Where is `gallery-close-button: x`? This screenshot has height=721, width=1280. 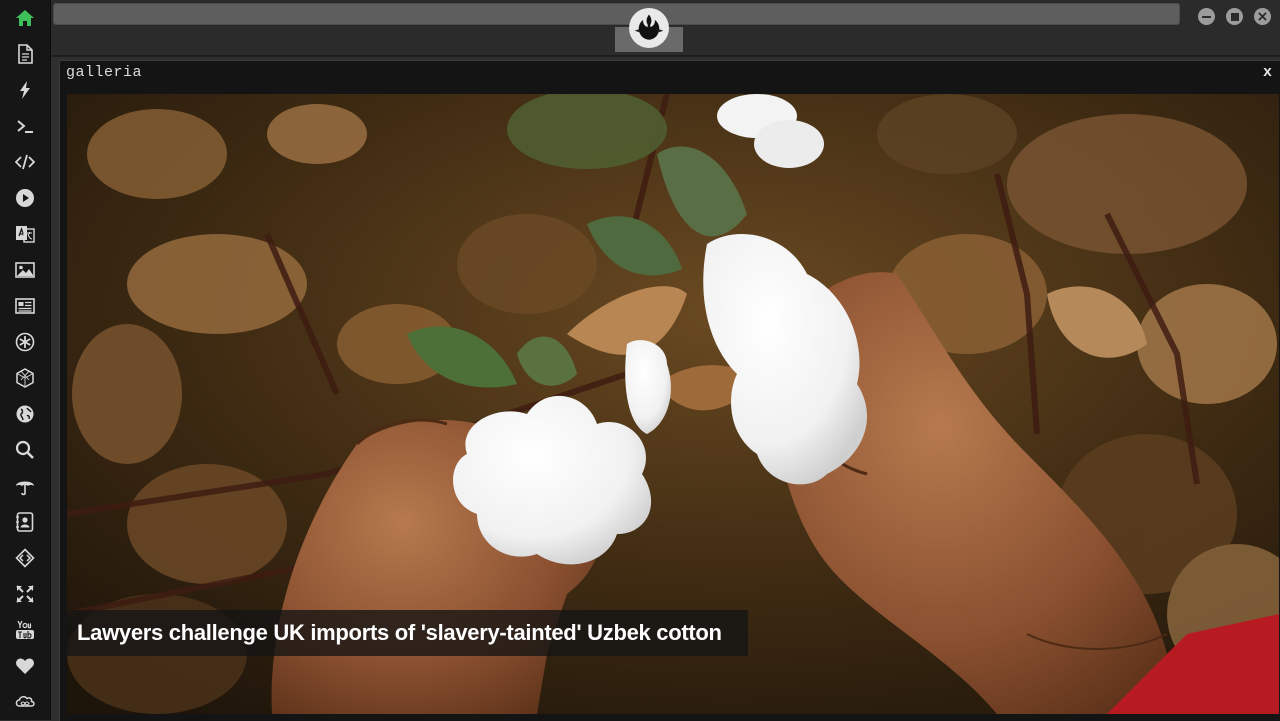 gallery-close-button: x is located at coordinates (1267, 72).